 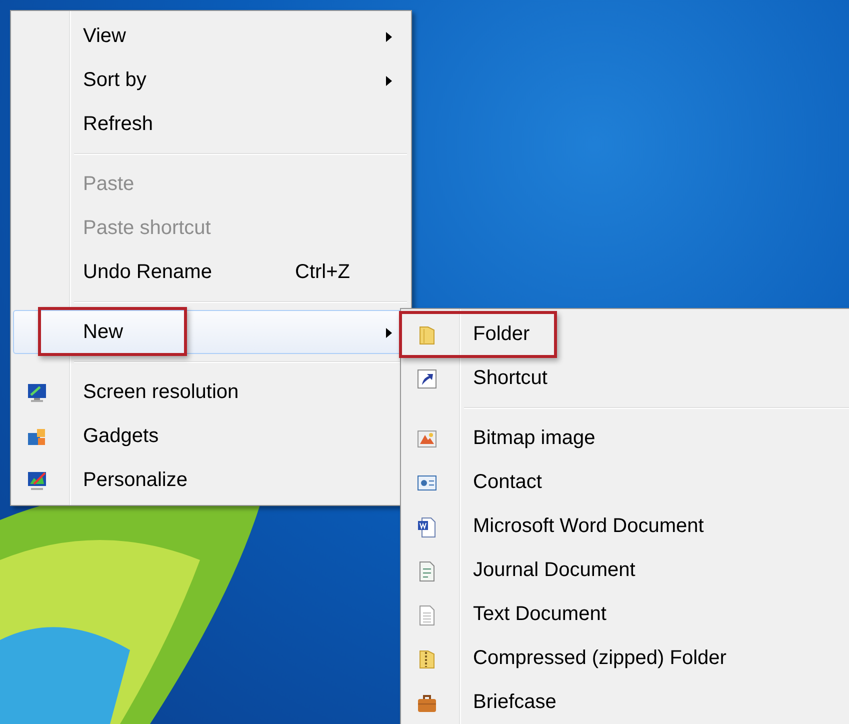 I want to click on menu-item: Refresh, so click(x=211, y=124).